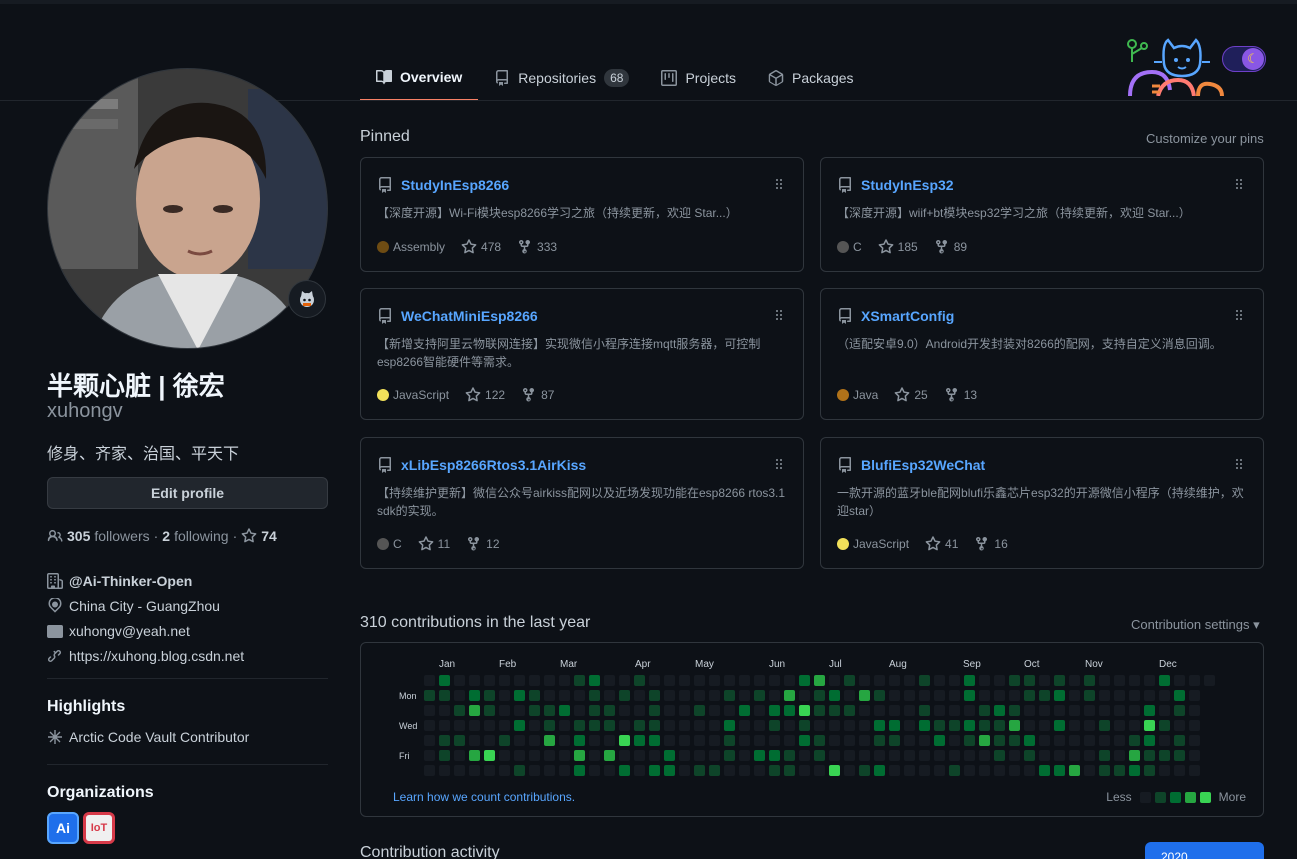 This screenshot has width=1297, height=859. Describe the element at coordinates (907, 185) in the screenshot. I see `repo-name-link: StudyInEsp32` at that location.